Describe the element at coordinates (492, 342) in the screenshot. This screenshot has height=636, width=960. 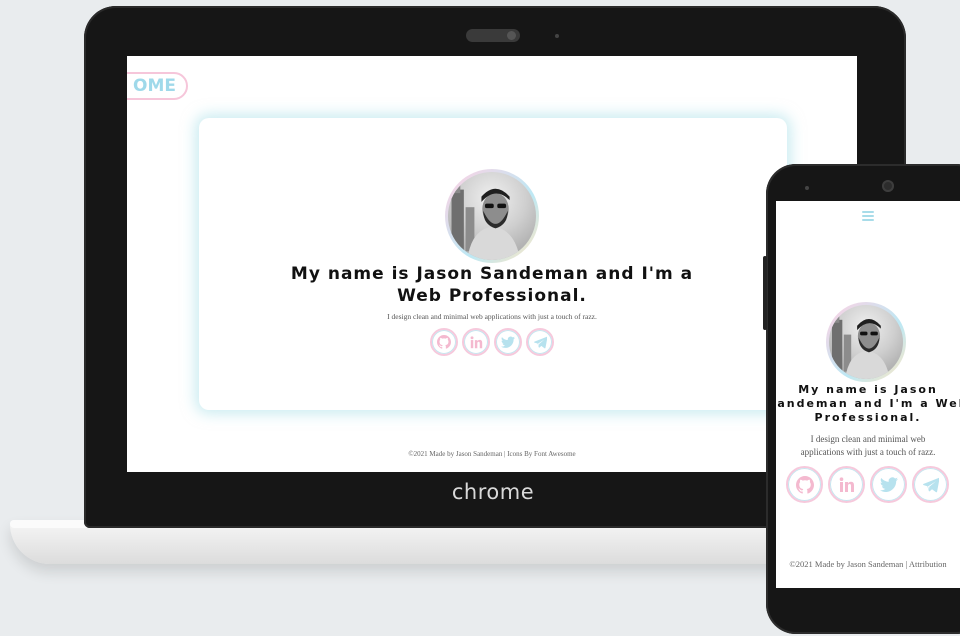
I see `social-links` at that location.